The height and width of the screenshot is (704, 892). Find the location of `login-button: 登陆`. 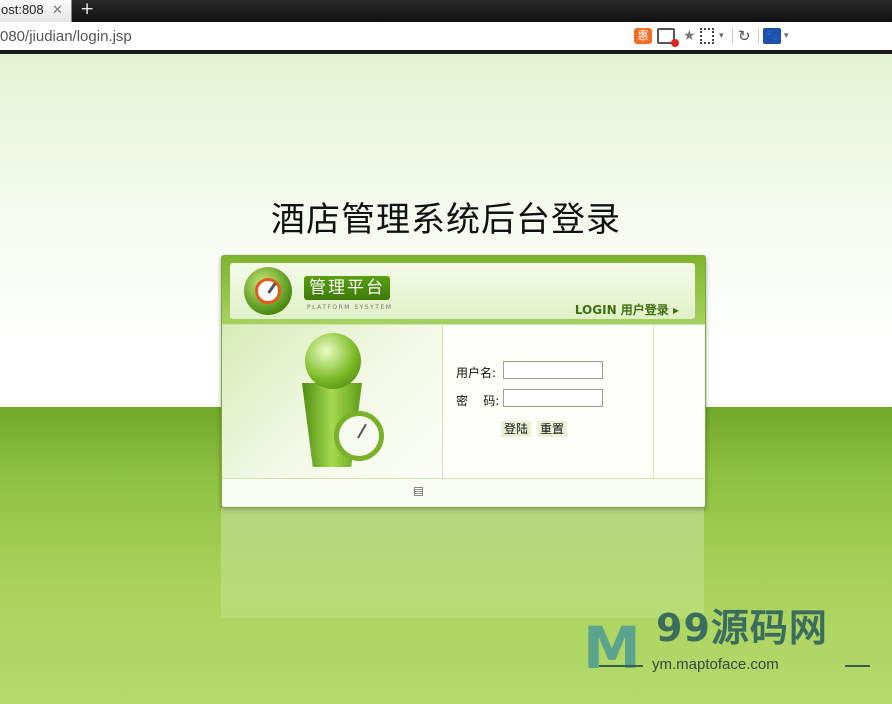

login-button: 登陆 is located at coordinates (516, 429).